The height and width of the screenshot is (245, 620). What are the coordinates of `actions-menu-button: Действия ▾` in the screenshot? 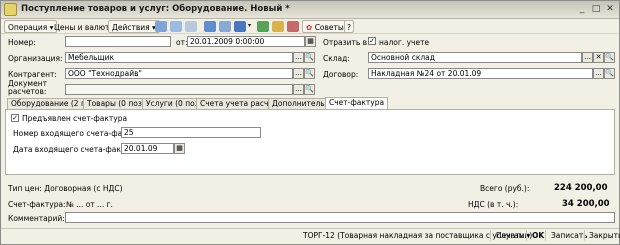 It's located at (134, 26).